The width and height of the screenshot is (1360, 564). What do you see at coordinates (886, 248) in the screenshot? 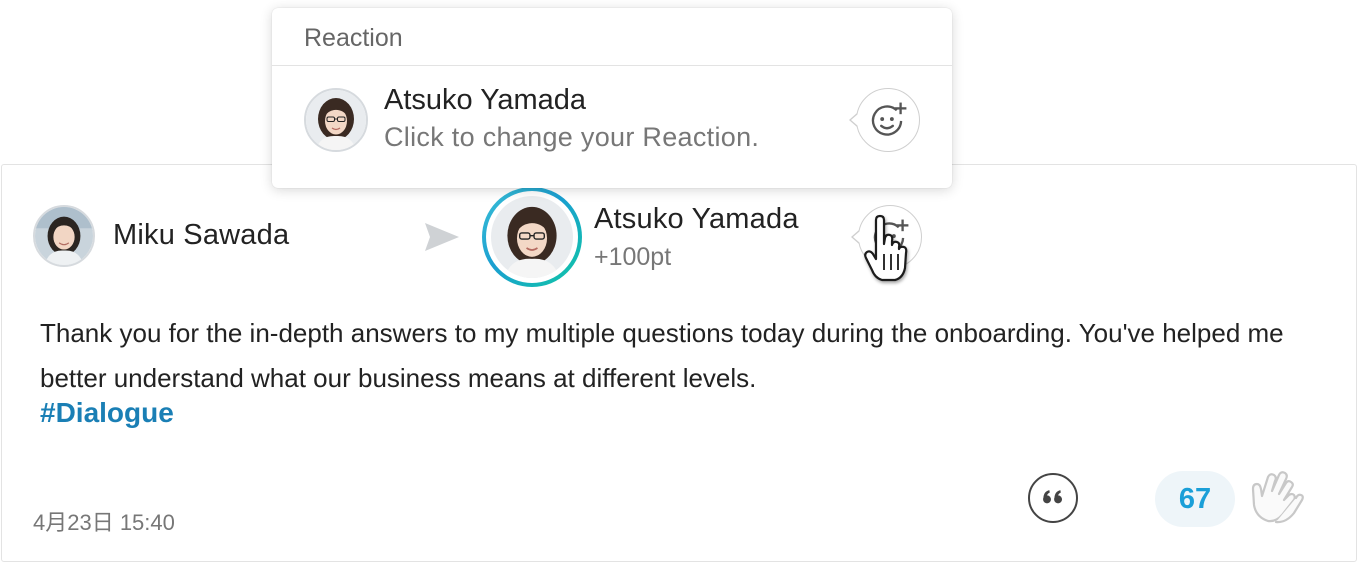
I see `hand-pointer-icon` at bounding box center [886, 248].